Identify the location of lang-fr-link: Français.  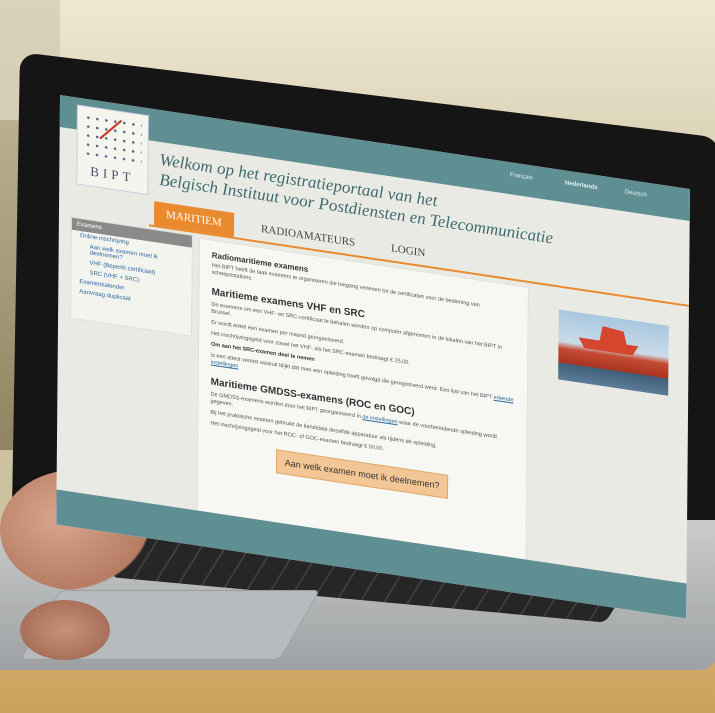
(521, 176).